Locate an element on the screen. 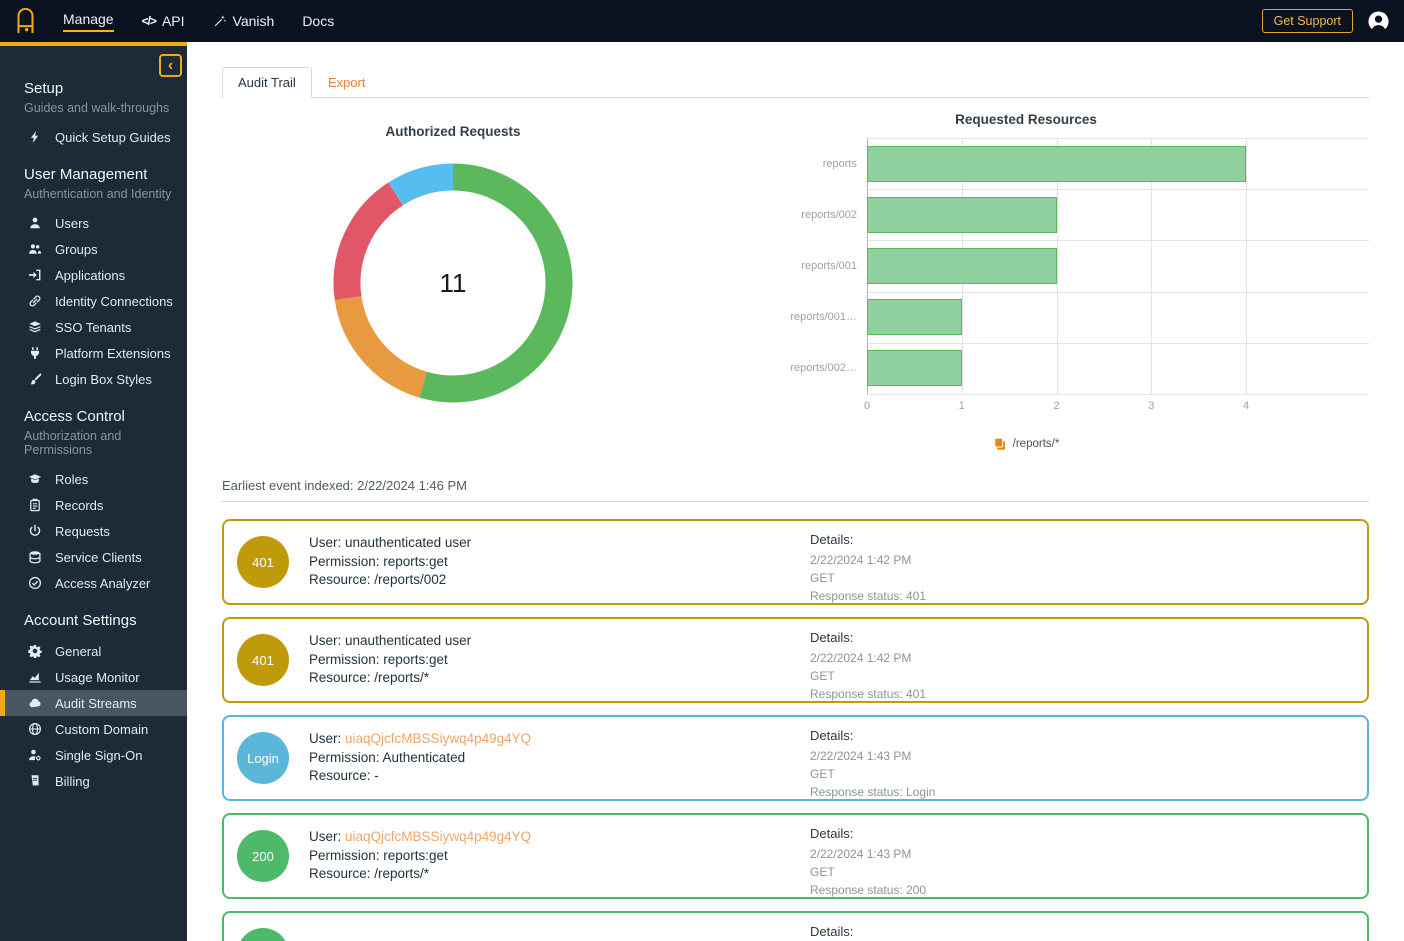  sidebar-item-general: General is located at coordinates (93, 651).